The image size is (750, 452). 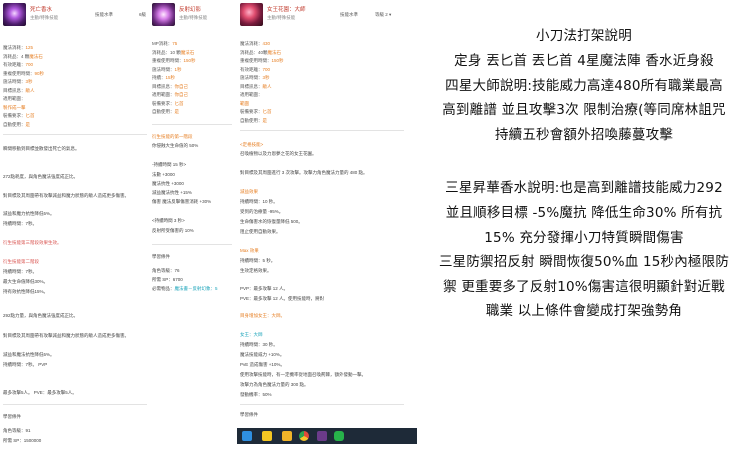 What do you see at coordinates (41, 315) in the screenshot?
I see `skill-effect: 292點力量，與角色魔法強度成正比。` at bounding box center [41, 315].